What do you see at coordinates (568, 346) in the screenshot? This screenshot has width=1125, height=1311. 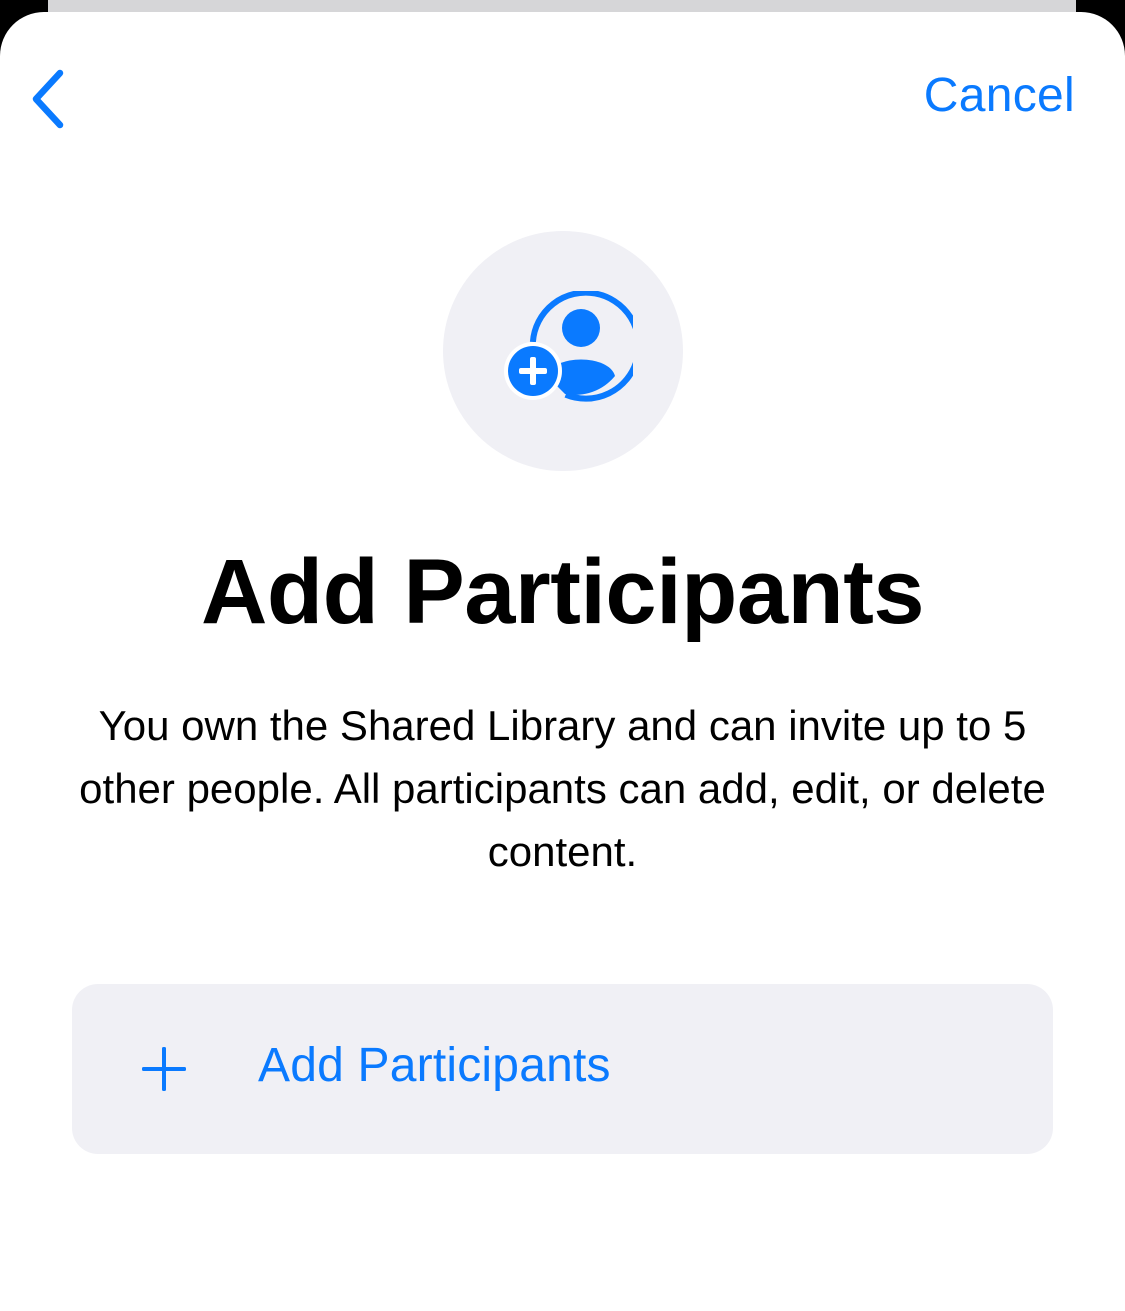 I see `person-crop-circle-badge-plus-icon` at bounding box center [568, 346].